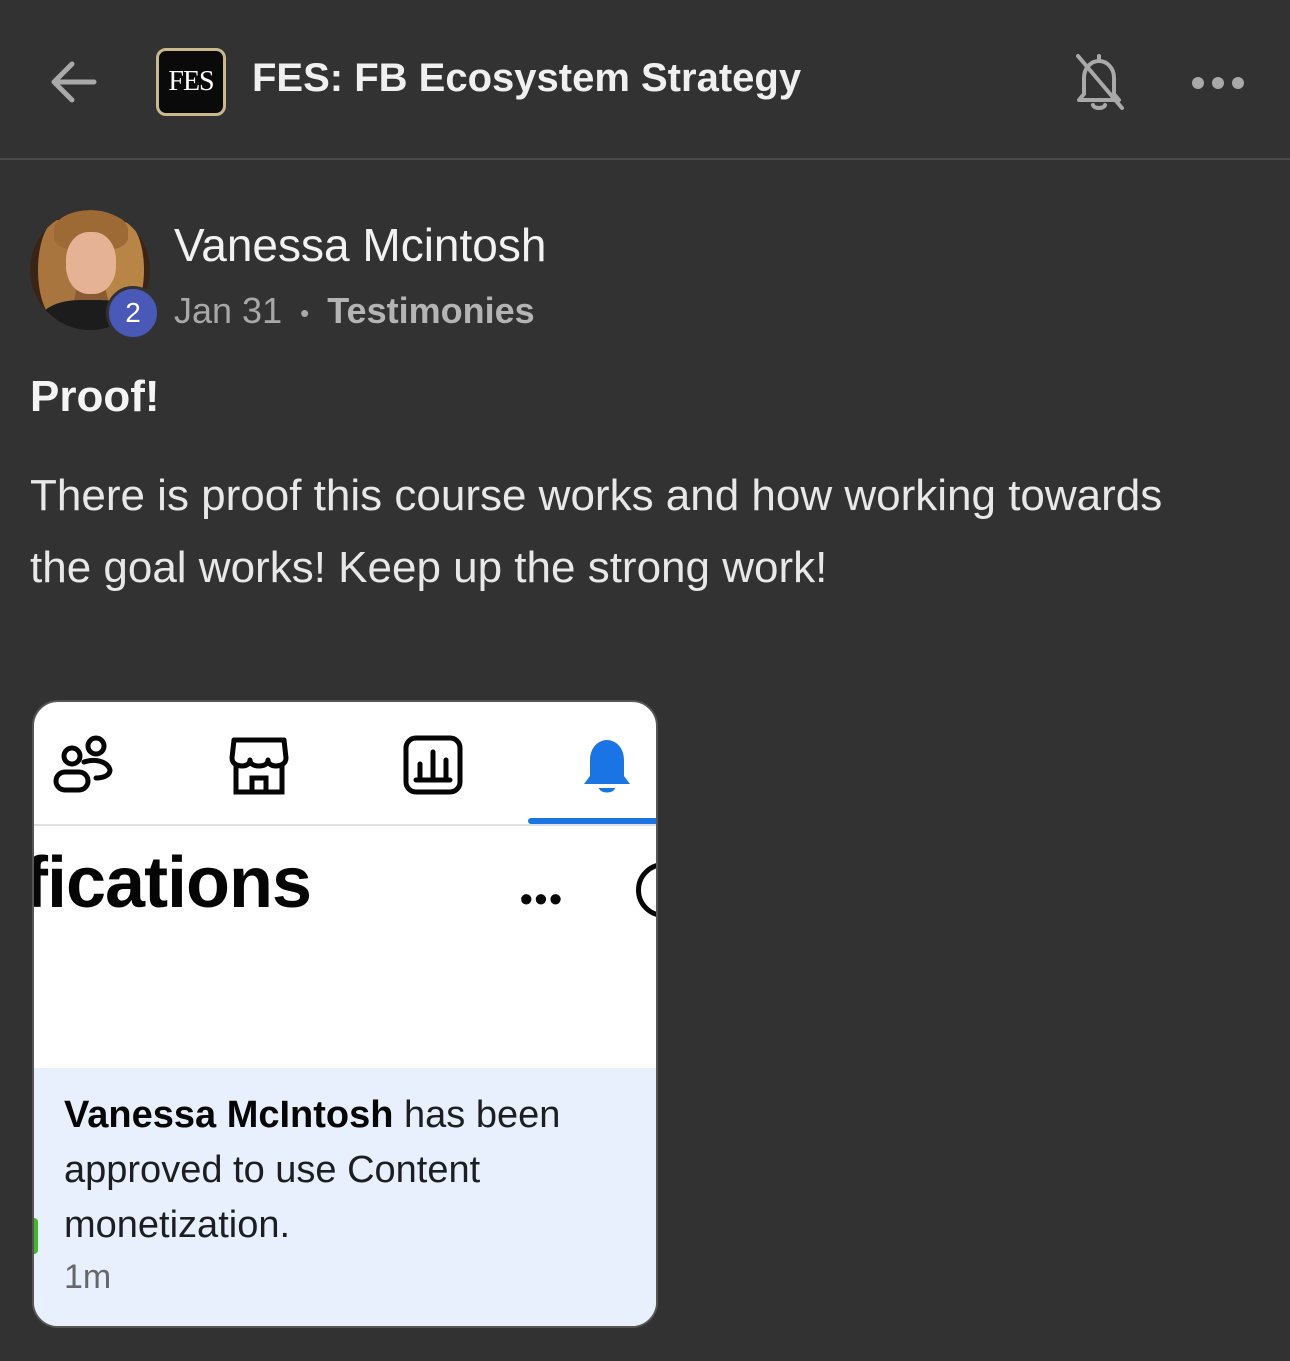 This screenshot has width=1290, height=1361. What do you see at coordinates (592, 821) in the screenshot?
I see `active-tab-indicator` at bounding box center [592, 821].